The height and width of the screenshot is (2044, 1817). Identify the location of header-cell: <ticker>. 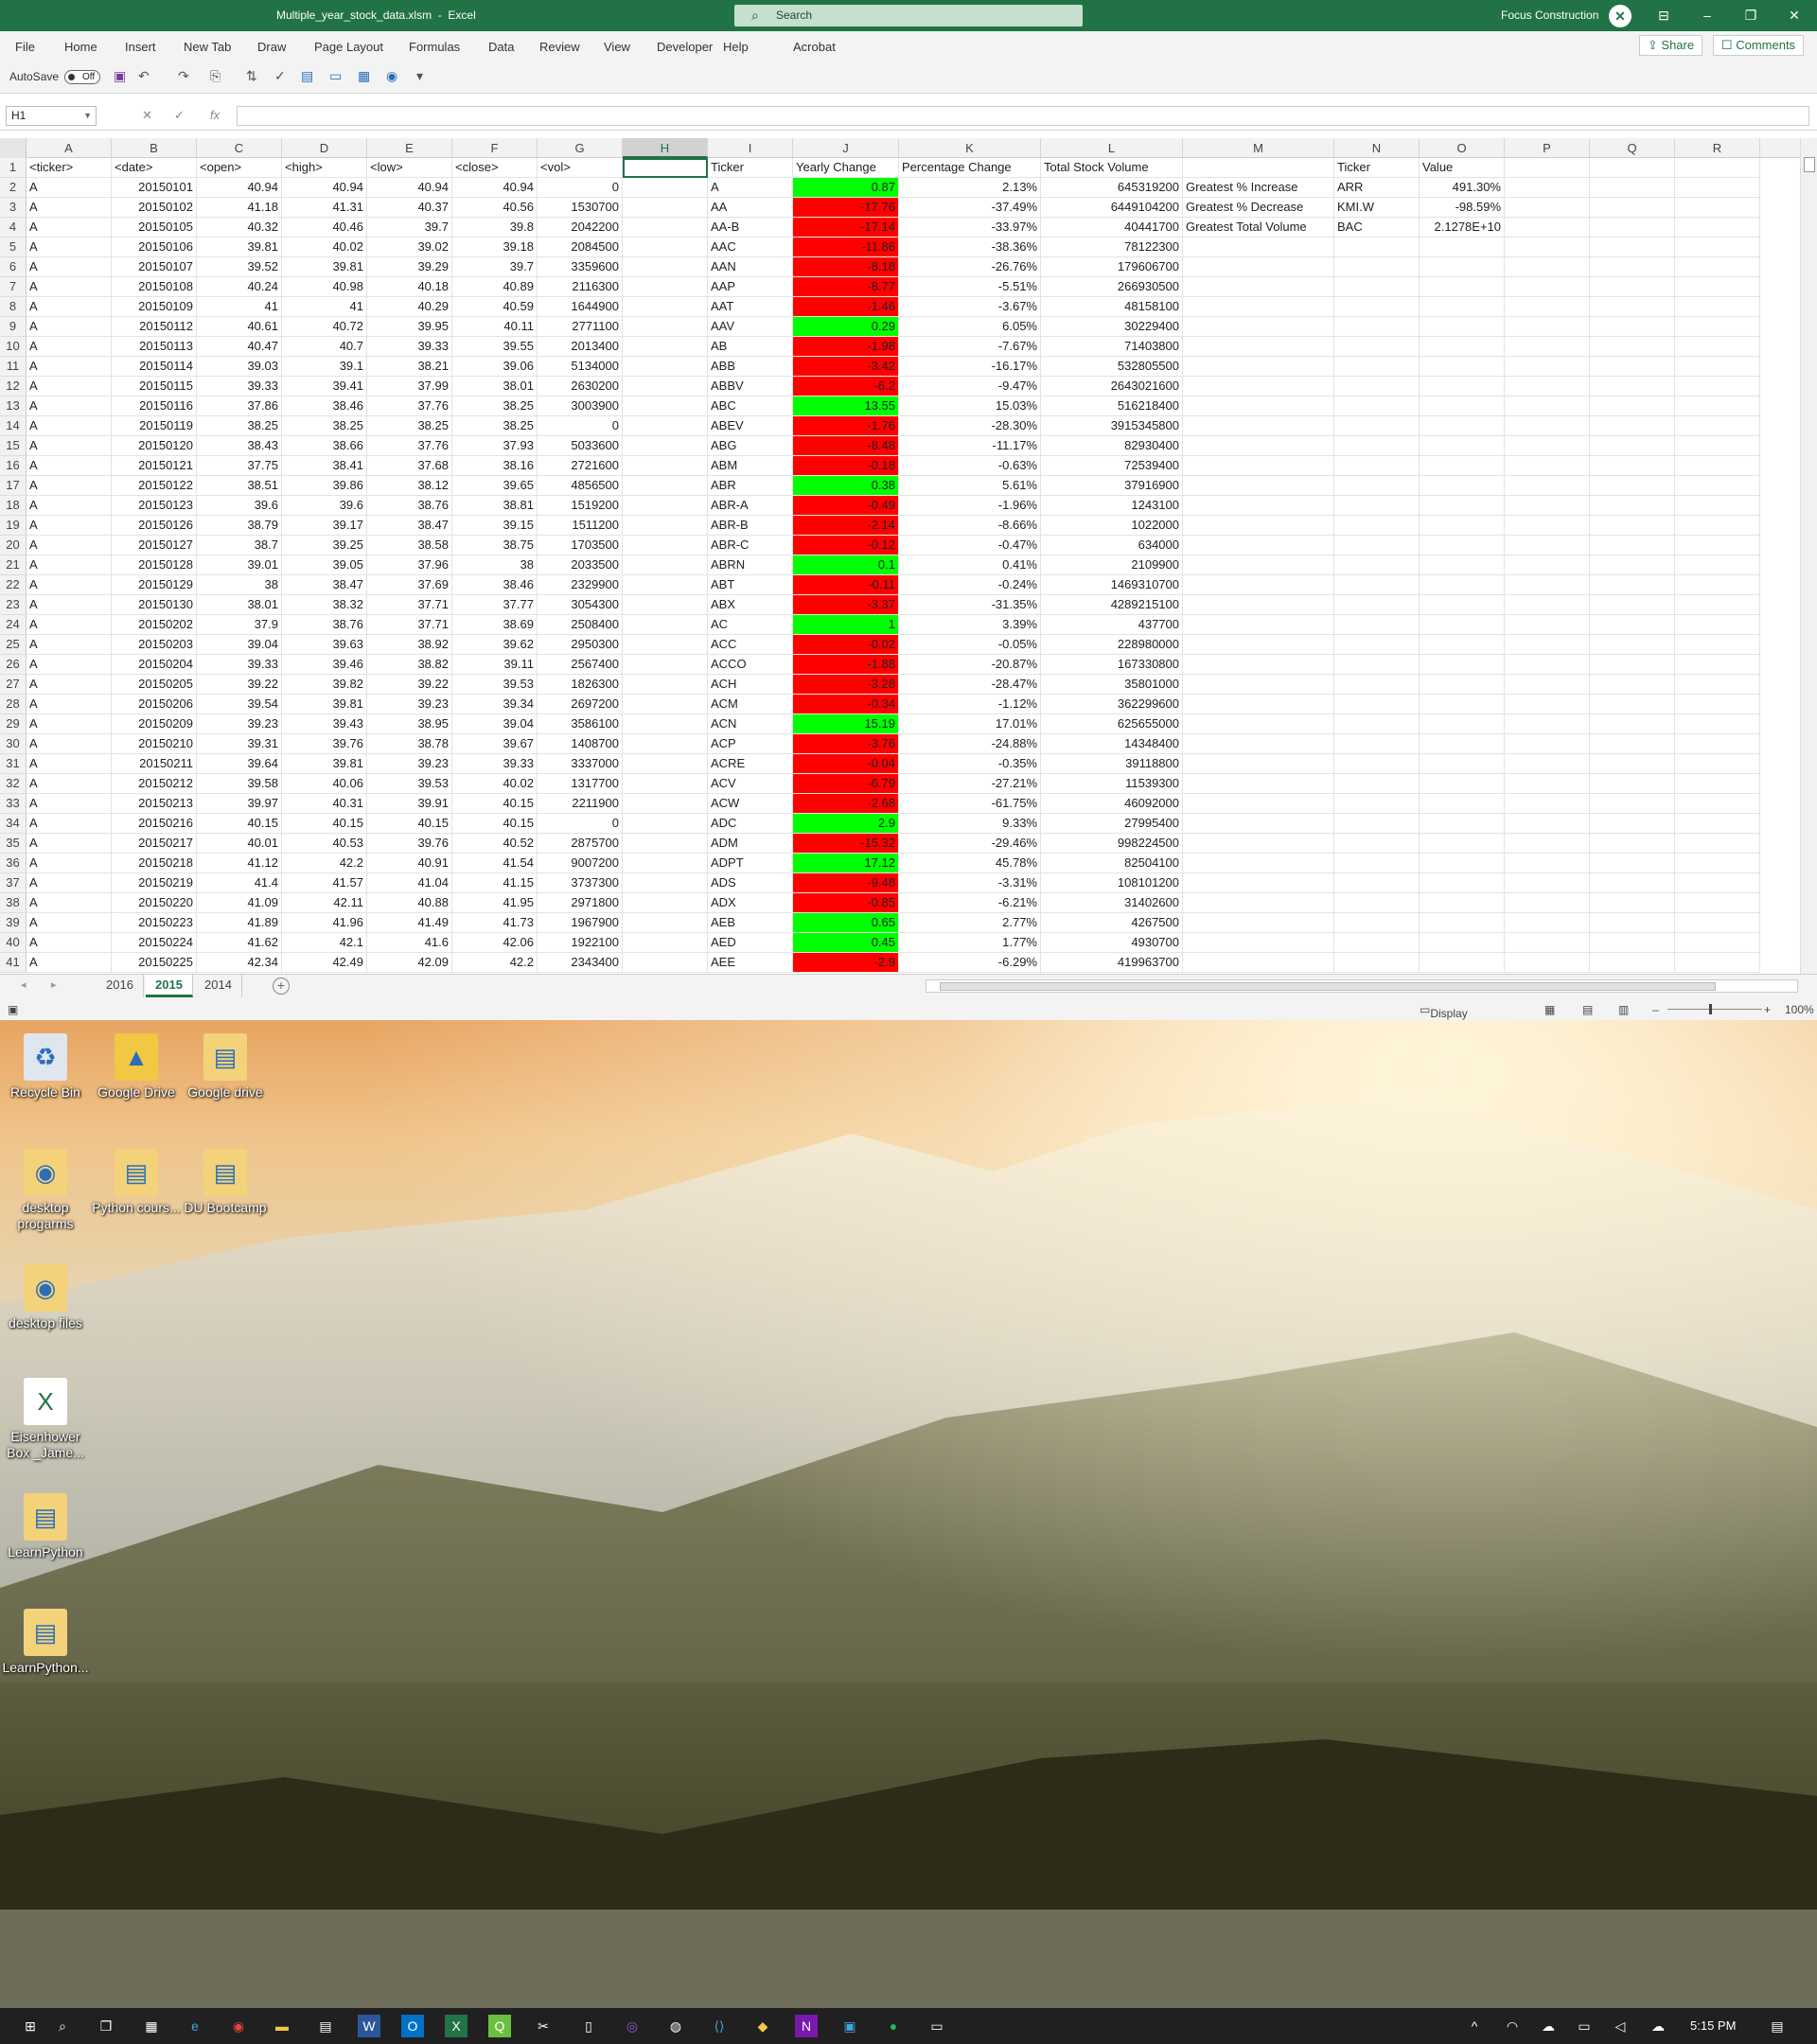
(69, 168).